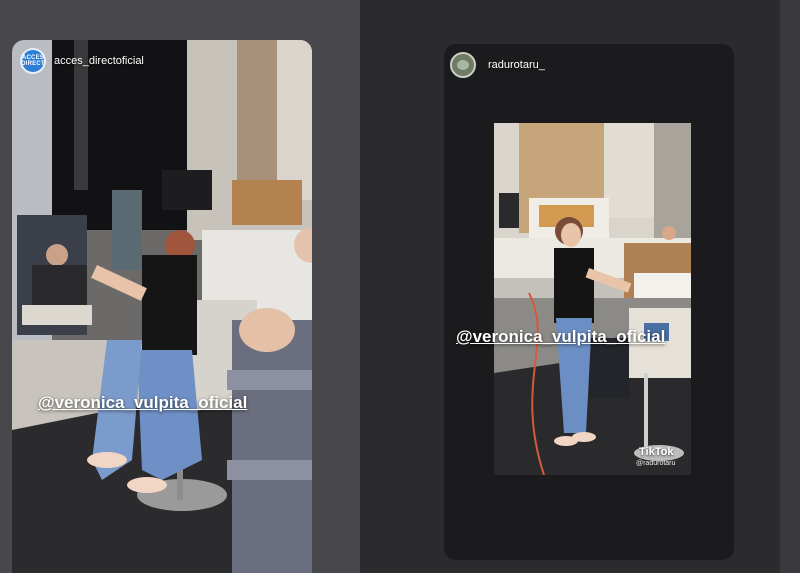 This screenshot has width=800, height=573. Describe the element at coordinates (516, 65) in the screenshot. I see `story-username: radurotaru_` at that location.